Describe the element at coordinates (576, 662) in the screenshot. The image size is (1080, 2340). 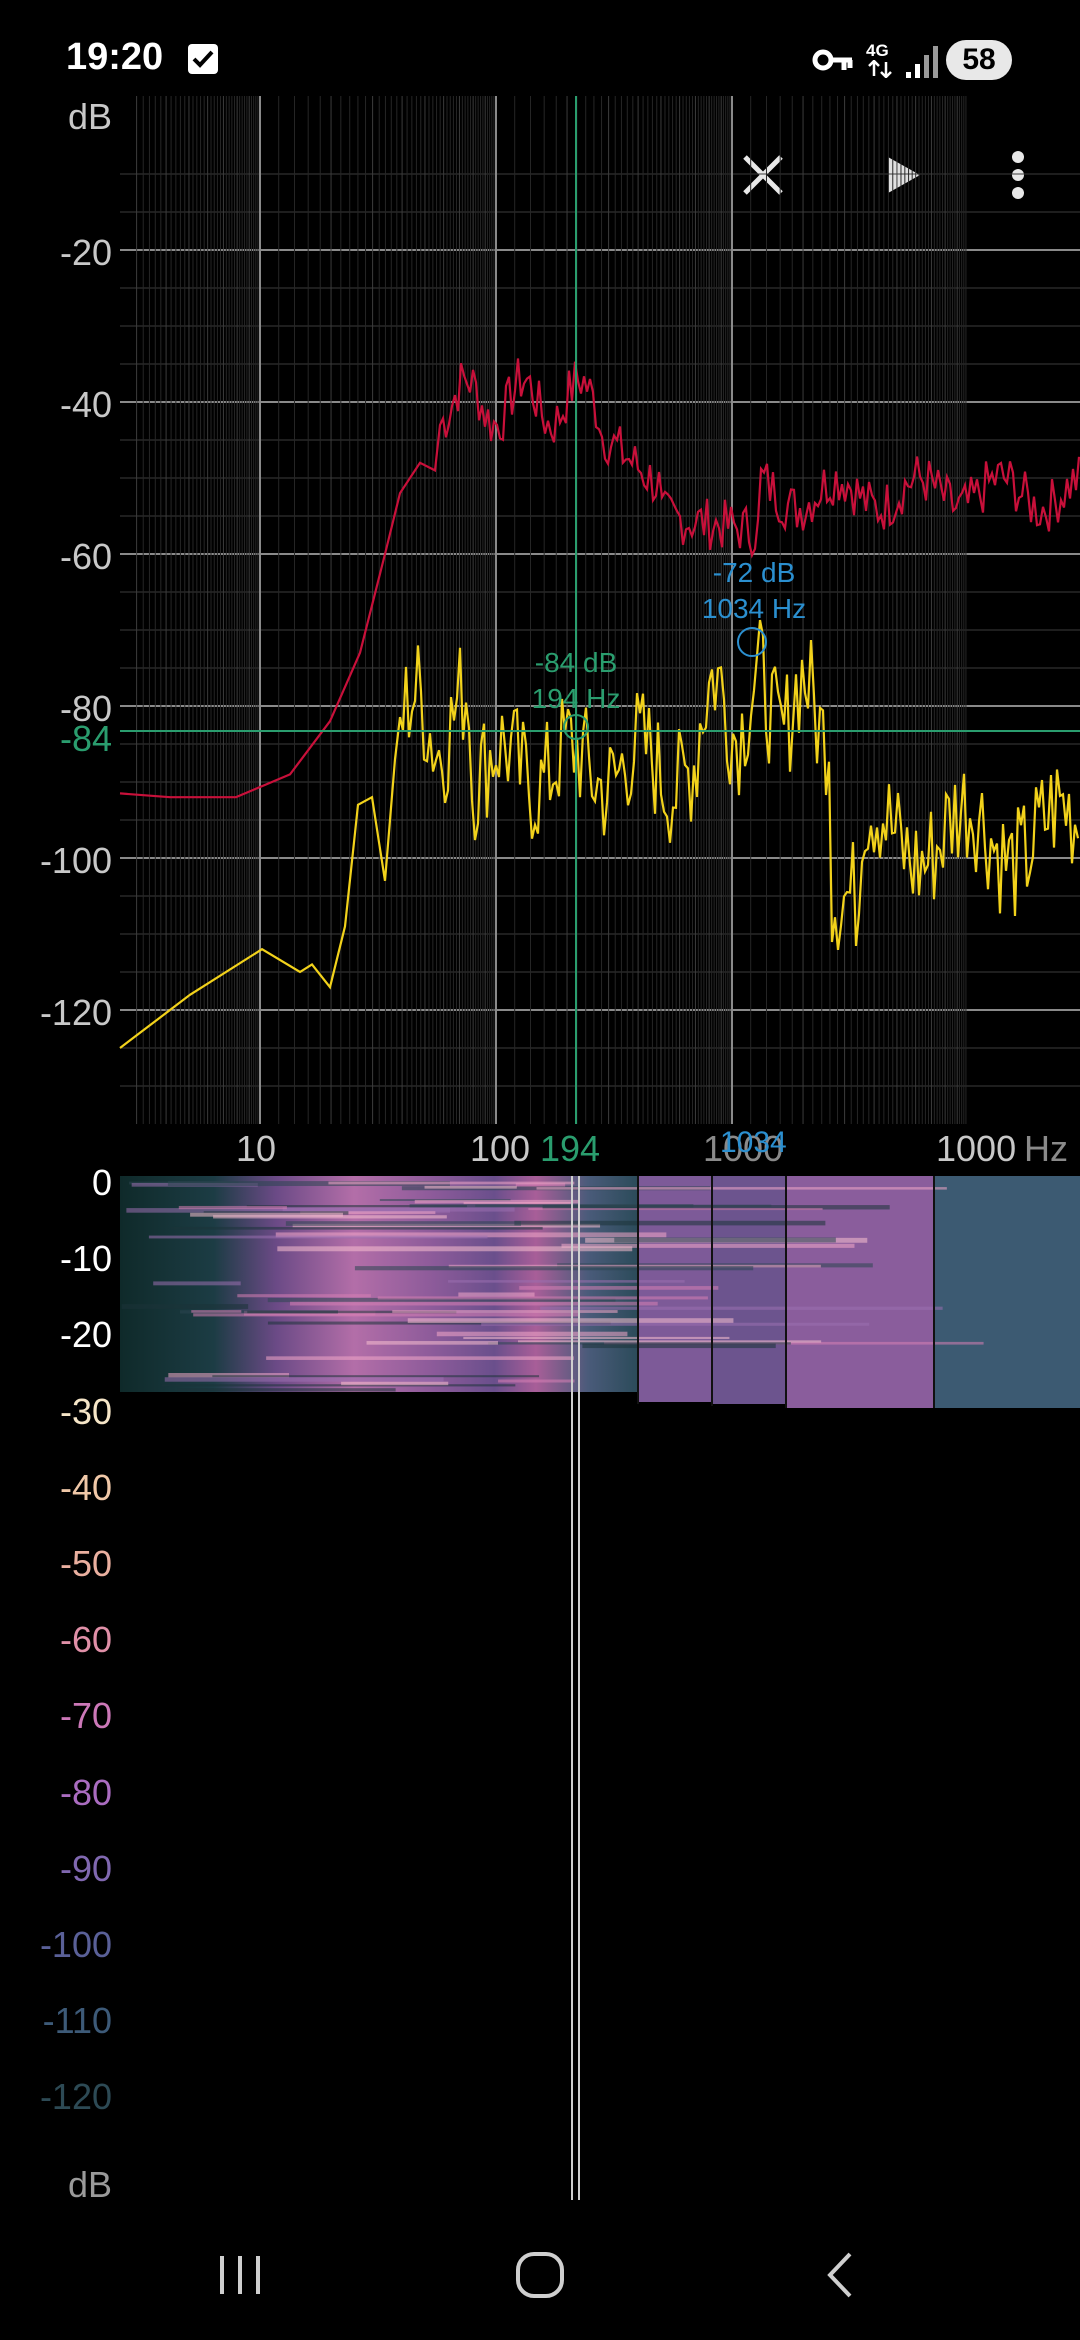
I see `cursor-db-readout: -84 dB` at that location.